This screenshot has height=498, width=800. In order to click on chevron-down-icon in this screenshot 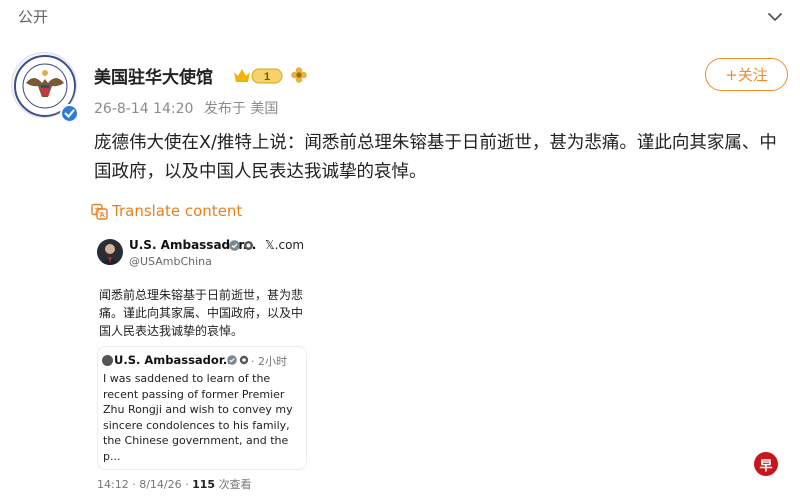, I will do `click(775, 17)`.